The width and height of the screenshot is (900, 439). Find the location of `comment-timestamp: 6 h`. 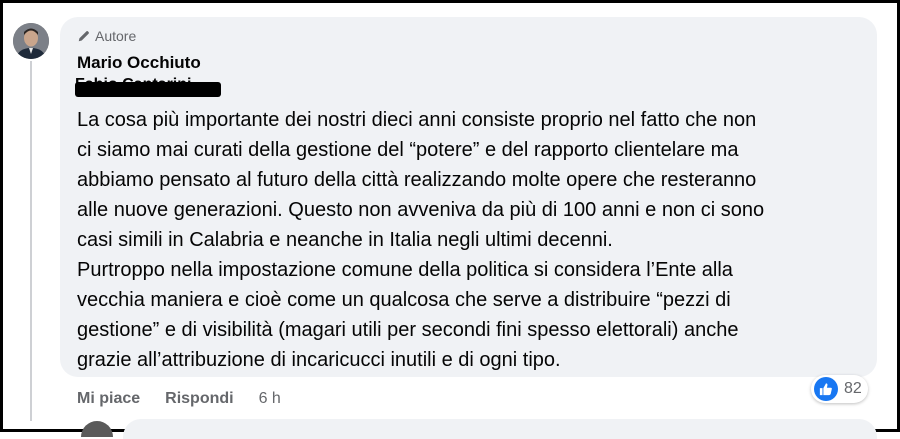

comment-timestamp: 6 h is located at coordinates (270, 399).